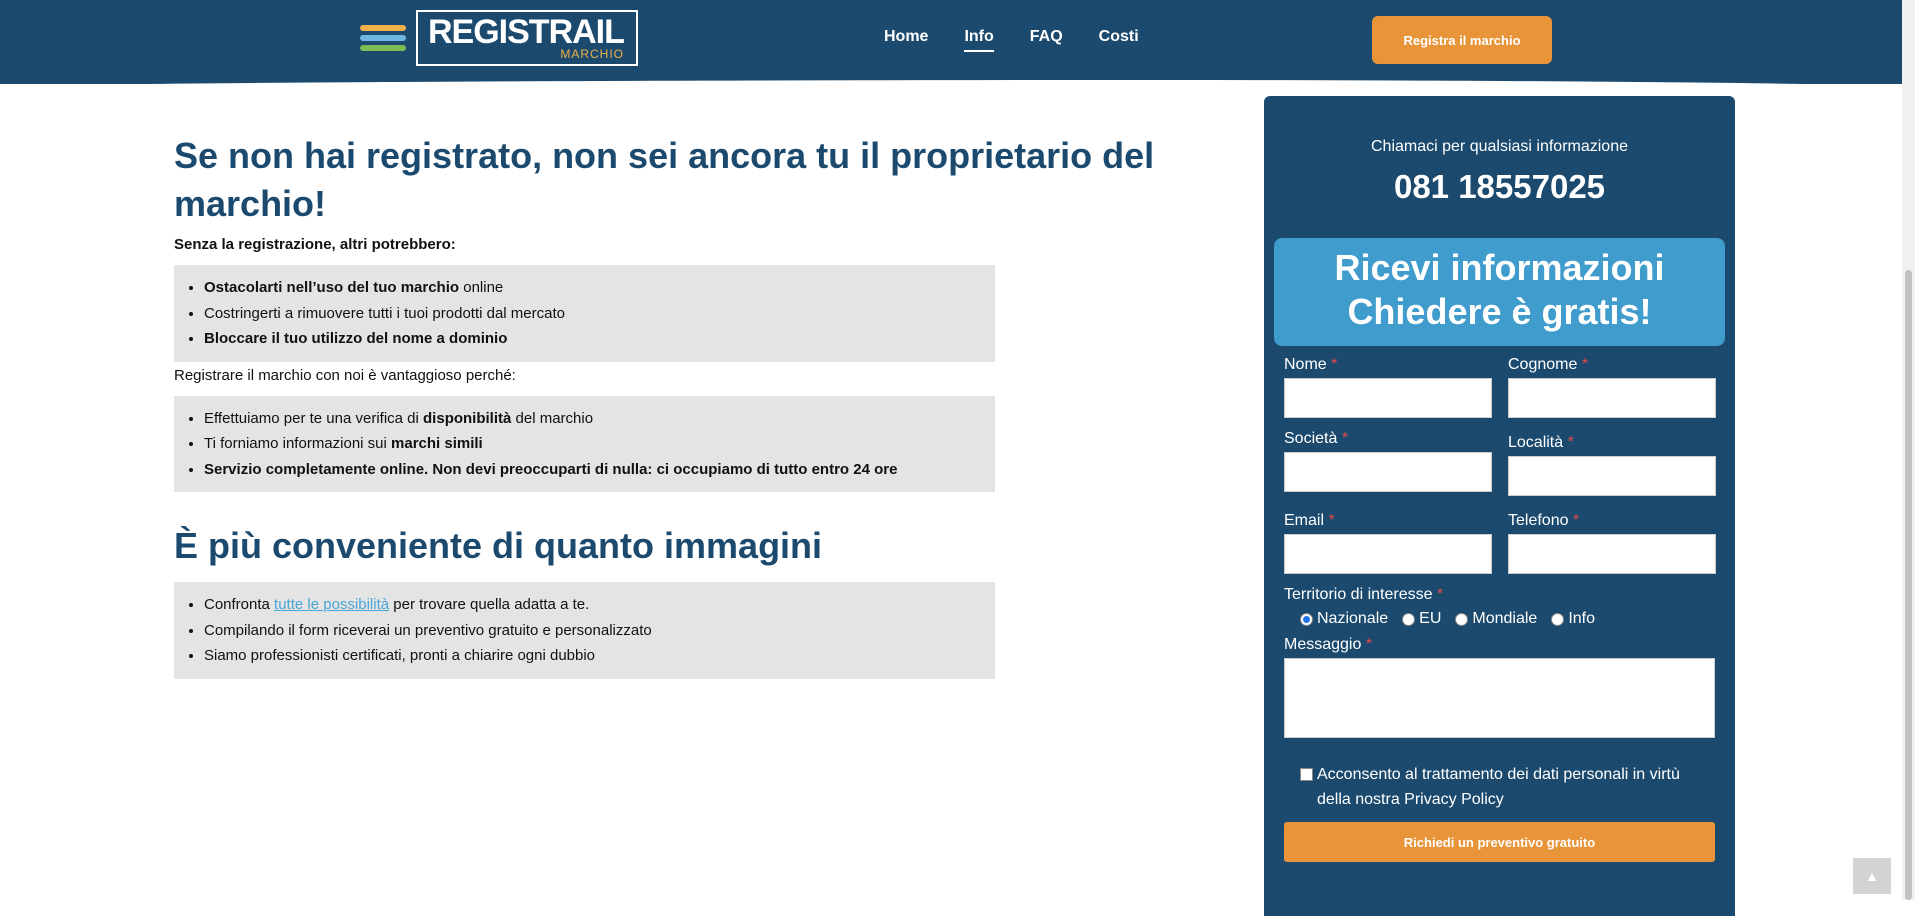 This screenshot has width=1915, height=916. Describe the element at coordinates (1544, 520) in the screenshot. I see `telefono-label: Telefono *` at that location.